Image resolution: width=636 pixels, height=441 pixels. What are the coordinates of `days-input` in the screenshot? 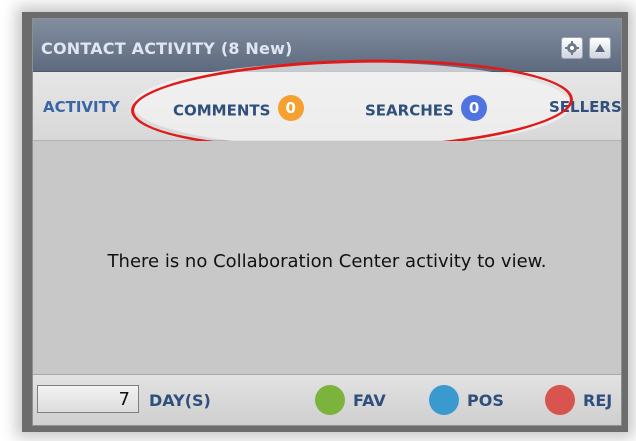 It's located at (88, 399).